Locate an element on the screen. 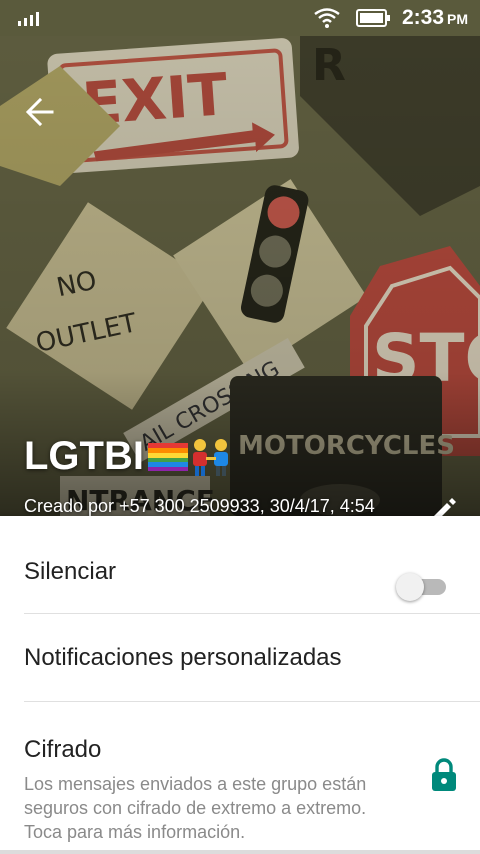 This screenshot has height=854, width=480. clock-ampm: PM is located at coordinates (458, 19).